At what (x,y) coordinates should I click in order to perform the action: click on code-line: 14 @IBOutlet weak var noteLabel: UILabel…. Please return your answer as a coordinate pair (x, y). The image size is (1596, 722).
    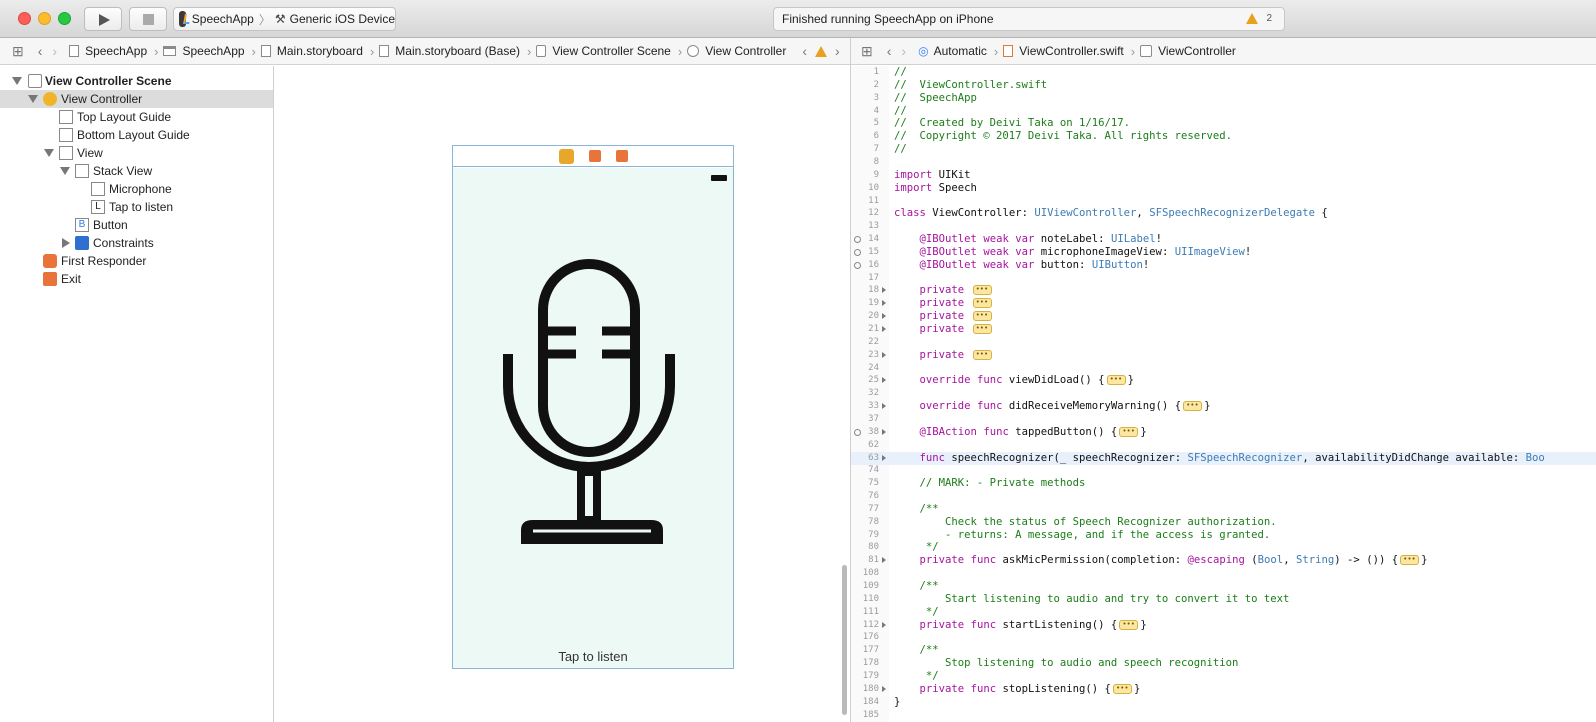
    Looking at the image, I should click on (1223, 239).